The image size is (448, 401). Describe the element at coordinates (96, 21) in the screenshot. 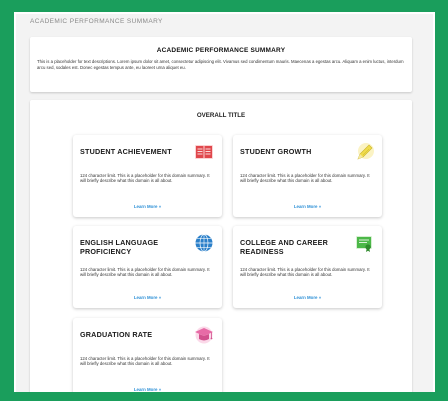

I see `breadcrumb: ACADEMIC PERFORMANCE SUMMARY` at that location.